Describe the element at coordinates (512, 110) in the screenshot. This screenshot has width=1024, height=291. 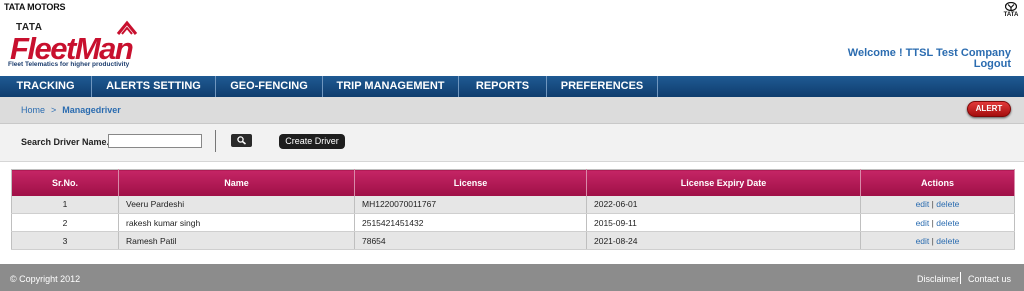
I see `breadcrumb-bar: Home > Managedriver ALERT` at that location.